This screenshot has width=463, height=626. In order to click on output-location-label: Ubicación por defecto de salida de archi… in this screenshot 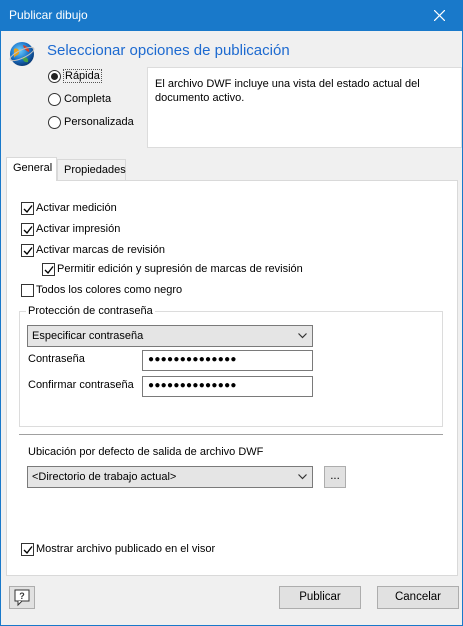, I will do `click(146, 452)`.